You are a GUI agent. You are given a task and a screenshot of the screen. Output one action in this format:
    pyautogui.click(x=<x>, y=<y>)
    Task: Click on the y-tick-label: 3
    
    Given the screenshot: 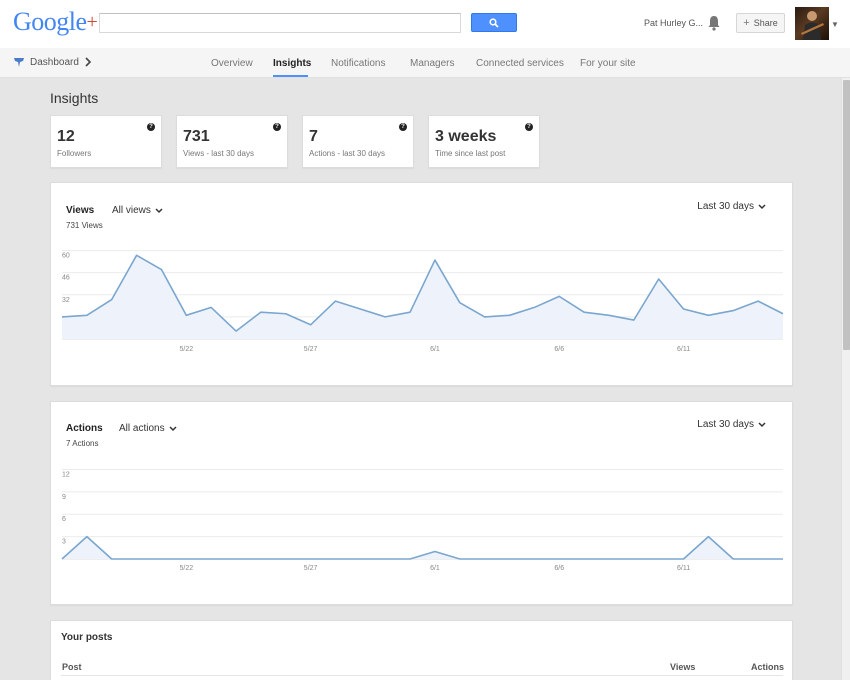 What is the action you would take?
    pyautogui.click(x=64, y=542)
    